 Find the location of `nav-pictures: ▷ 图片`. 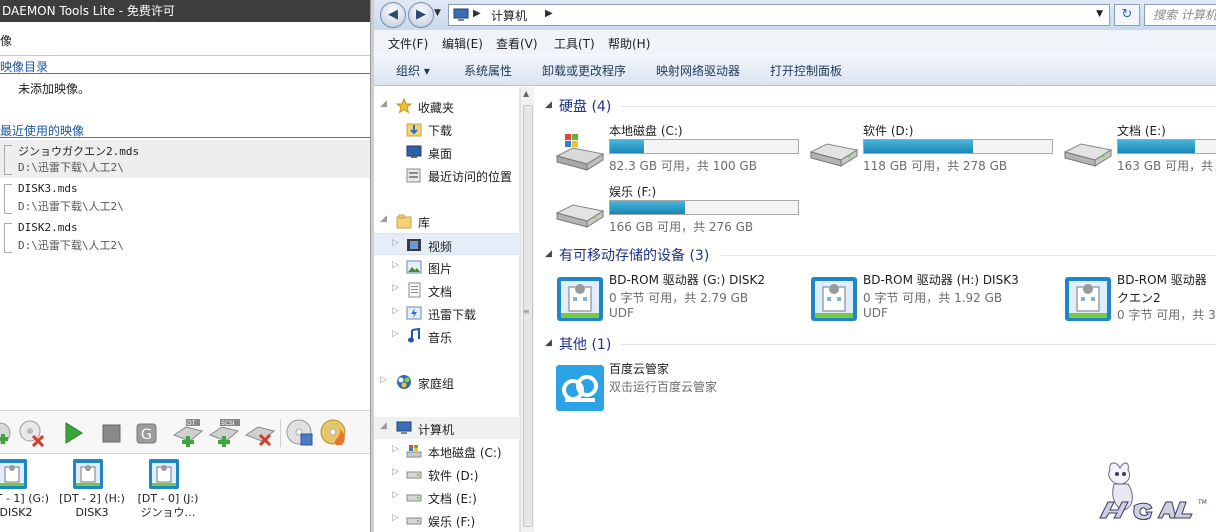

nav-pictures: ▷ 图片 is located at coordinates (447, 267).